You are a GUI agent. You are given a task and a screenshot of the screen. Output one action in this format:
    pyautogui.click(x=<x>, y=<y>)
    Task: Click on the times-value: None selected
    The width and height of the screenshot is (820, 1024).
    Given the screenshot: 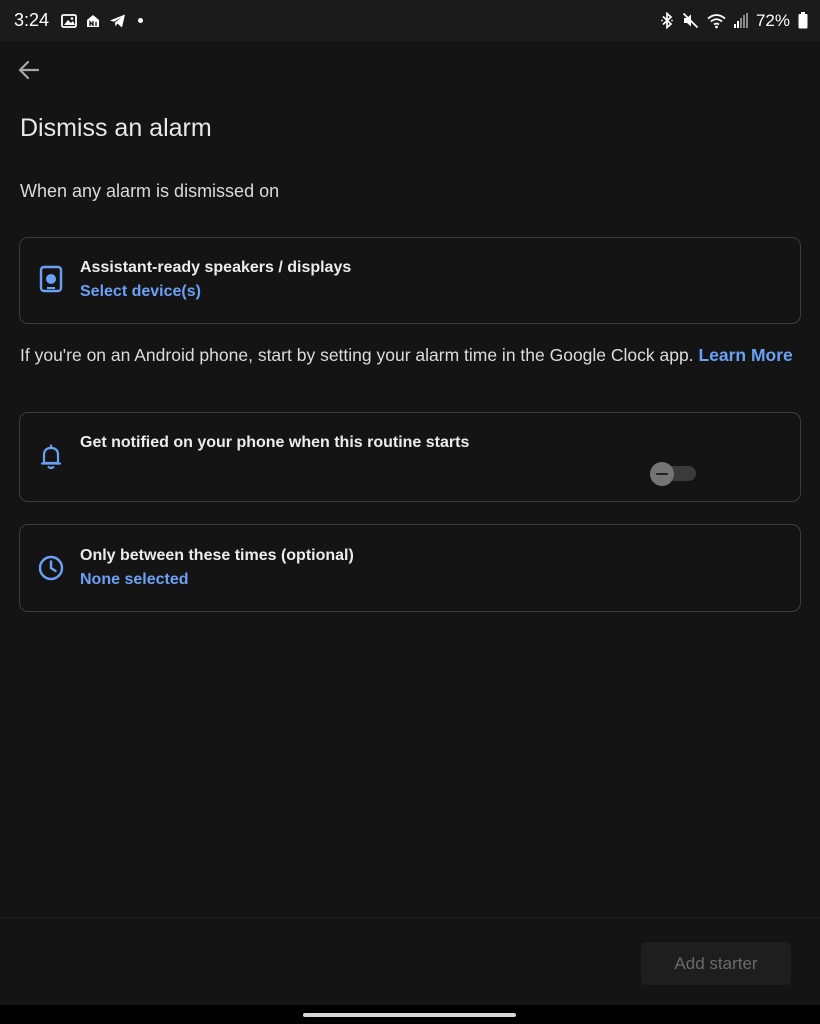 What is the action you would take?
    pyautogui.click(x=134, y=580)
    